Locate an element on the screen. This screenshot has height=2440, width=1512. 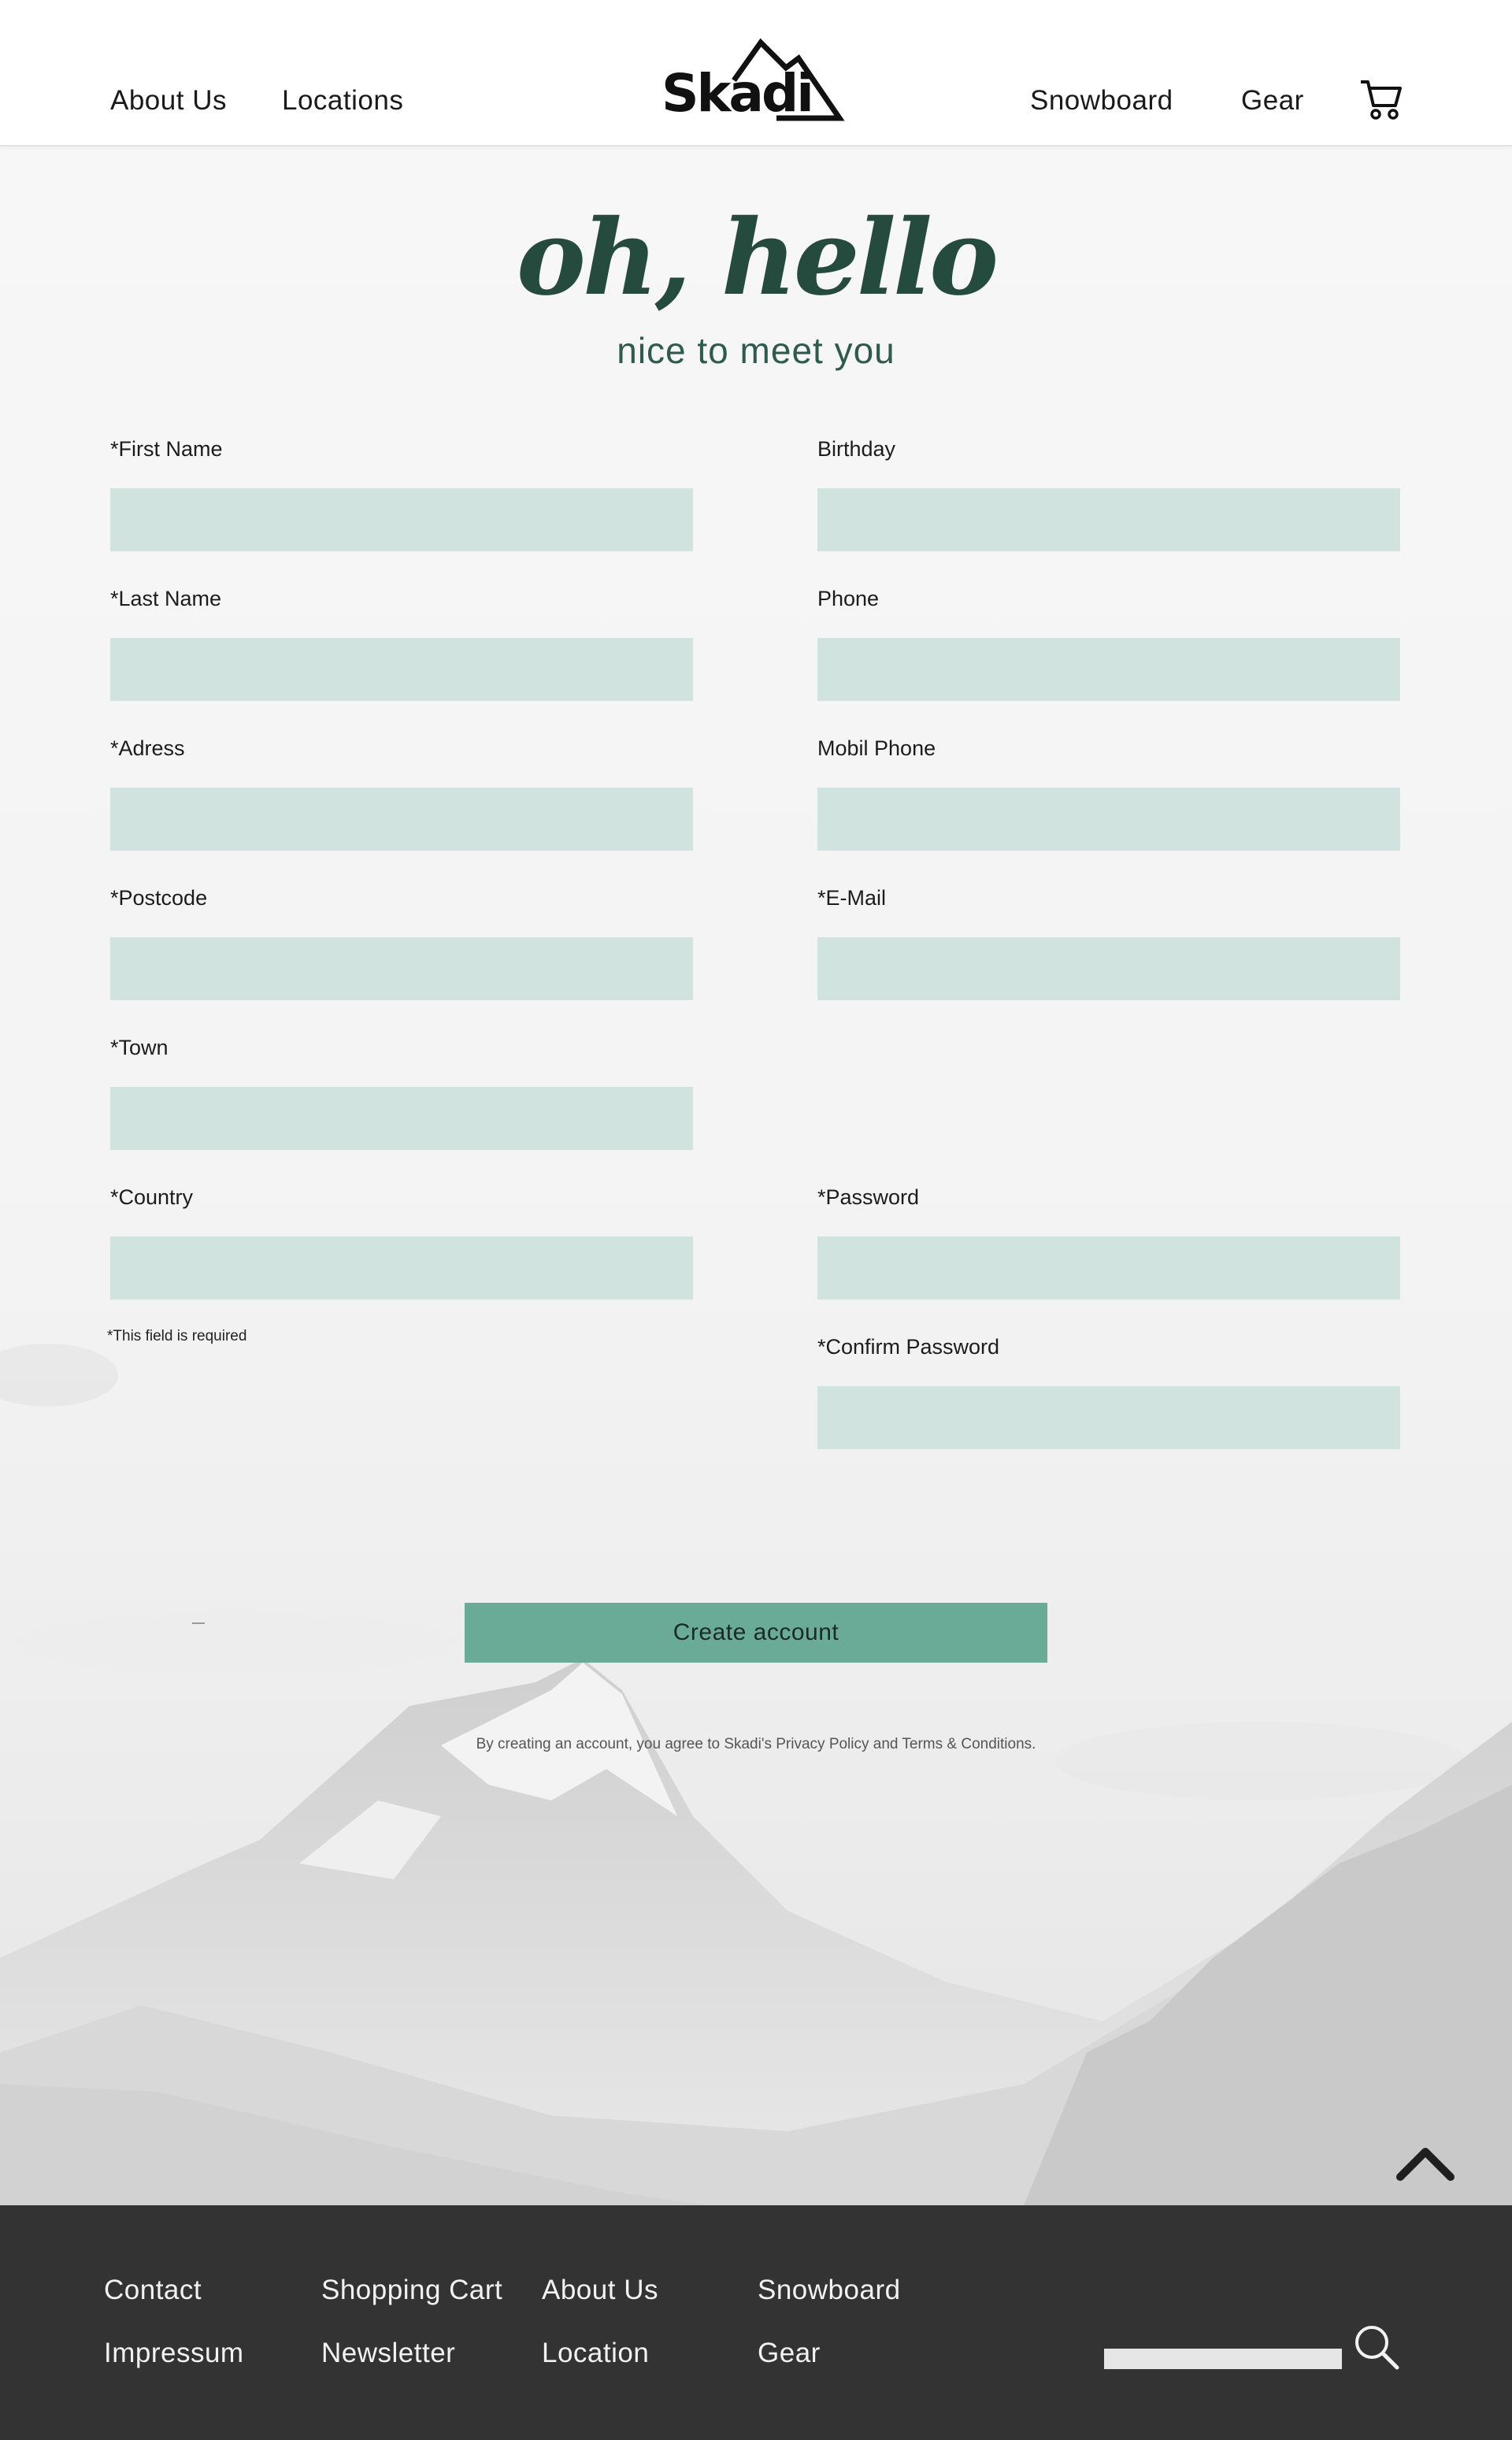
last-name-group: *Last Name is located at coordinates (401, 642).